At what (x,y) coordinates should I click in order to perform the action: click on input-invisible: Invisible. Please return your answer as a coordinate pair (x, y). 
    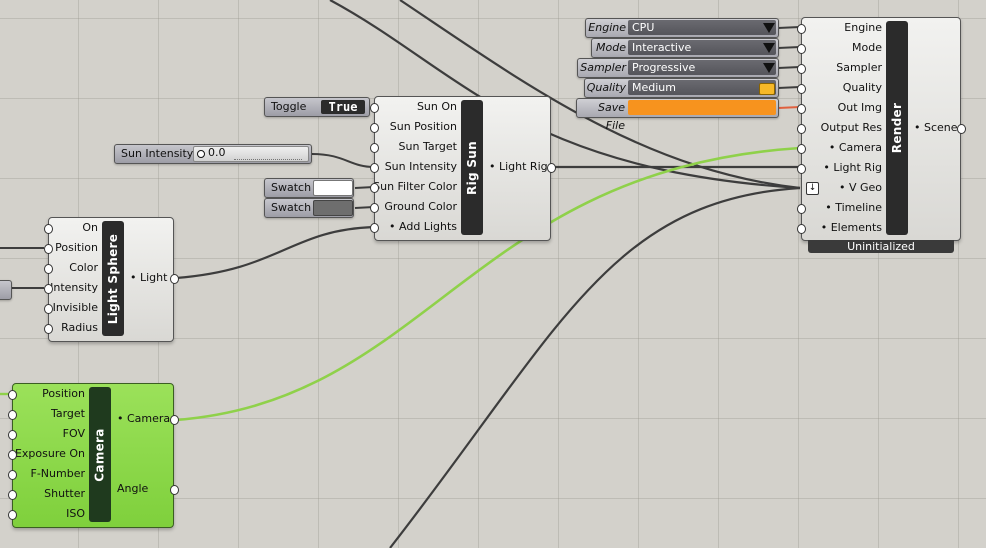
    Looking at the image, I should click on (75, 307).